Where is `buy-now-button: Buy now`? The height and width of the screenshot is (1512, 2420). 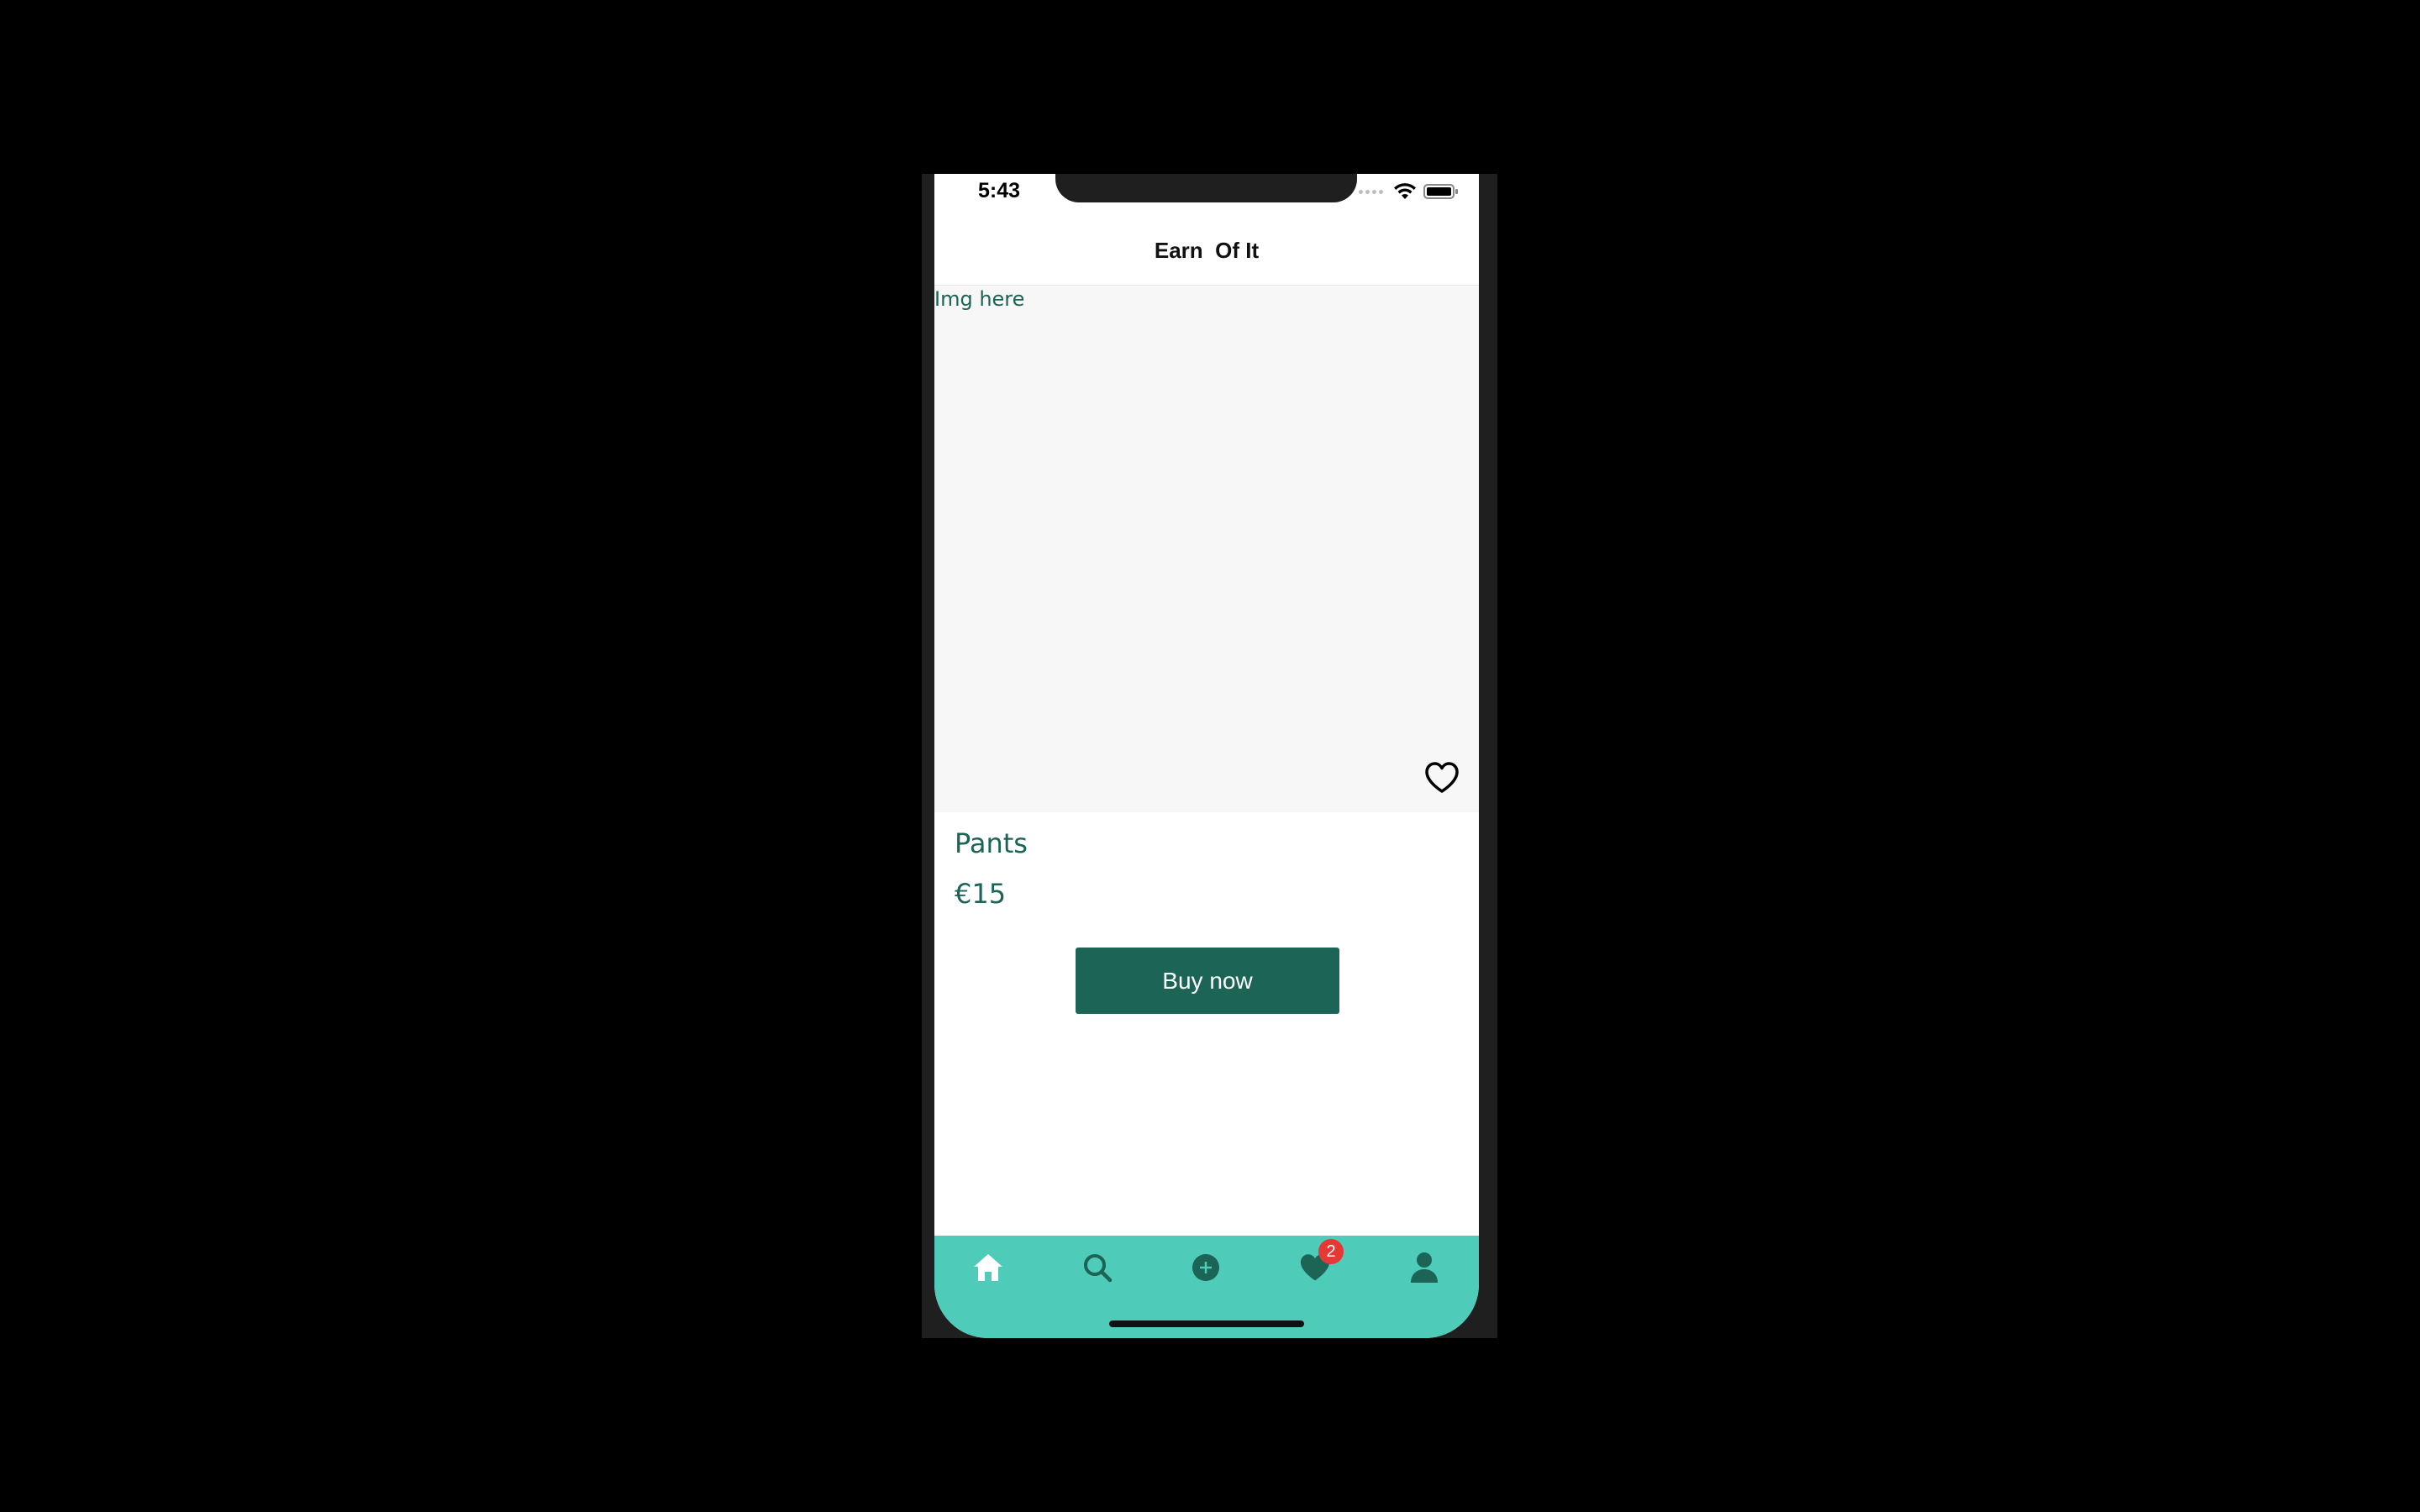 buy-now-button: Buy now is located at coordinates (1207, 981).